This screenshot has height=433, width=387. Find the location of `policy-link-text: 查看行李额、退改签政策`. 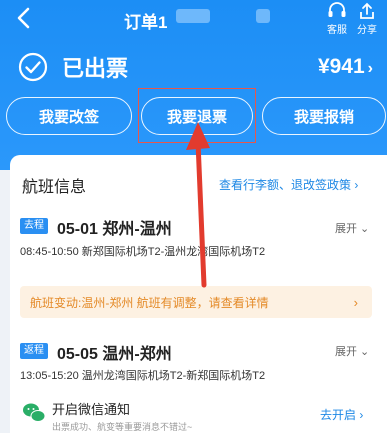

policy-link-text: 查看行李额、退改签政策 is located at coordinates (285, 185).